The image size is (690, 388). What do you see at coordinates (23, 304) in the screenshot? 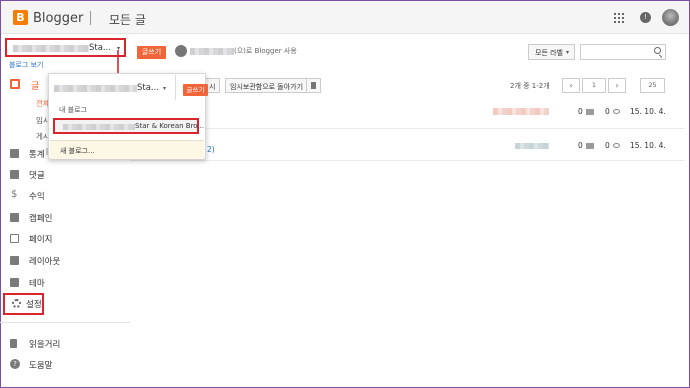
I see `sidebar-item-settings: 설정` at bounding box center [23, 304].